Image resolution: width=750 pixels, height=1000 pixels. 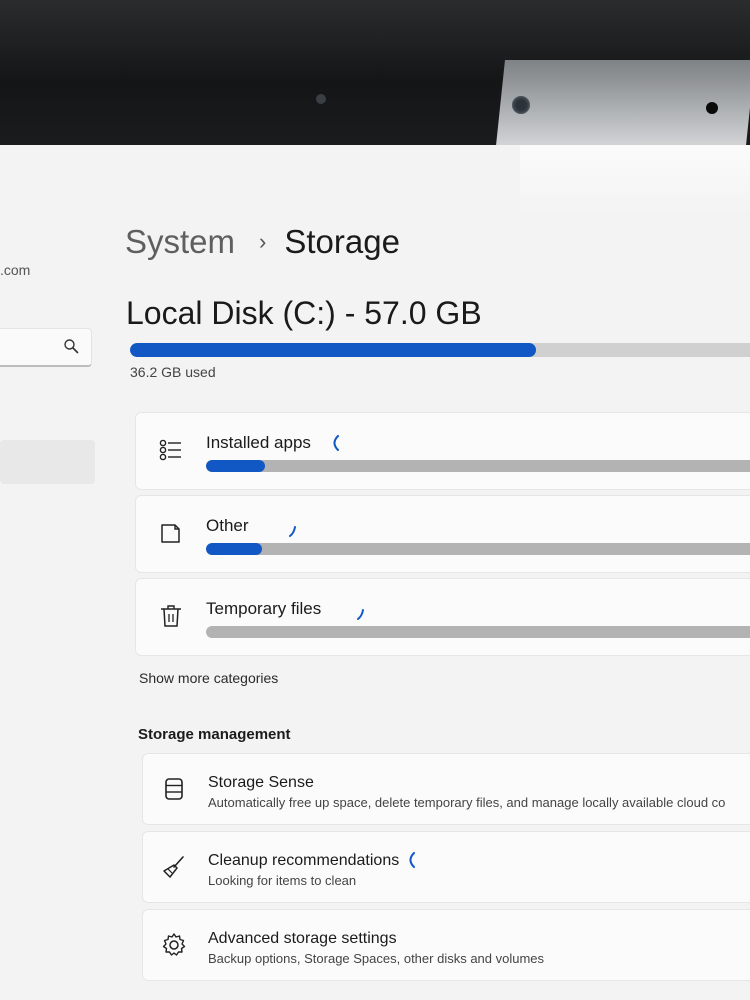 What do you see at coordinates (208, 678) in the screenshot?
I see `show-more-categories-link: Show more categories` at bounding box center [208, 678].